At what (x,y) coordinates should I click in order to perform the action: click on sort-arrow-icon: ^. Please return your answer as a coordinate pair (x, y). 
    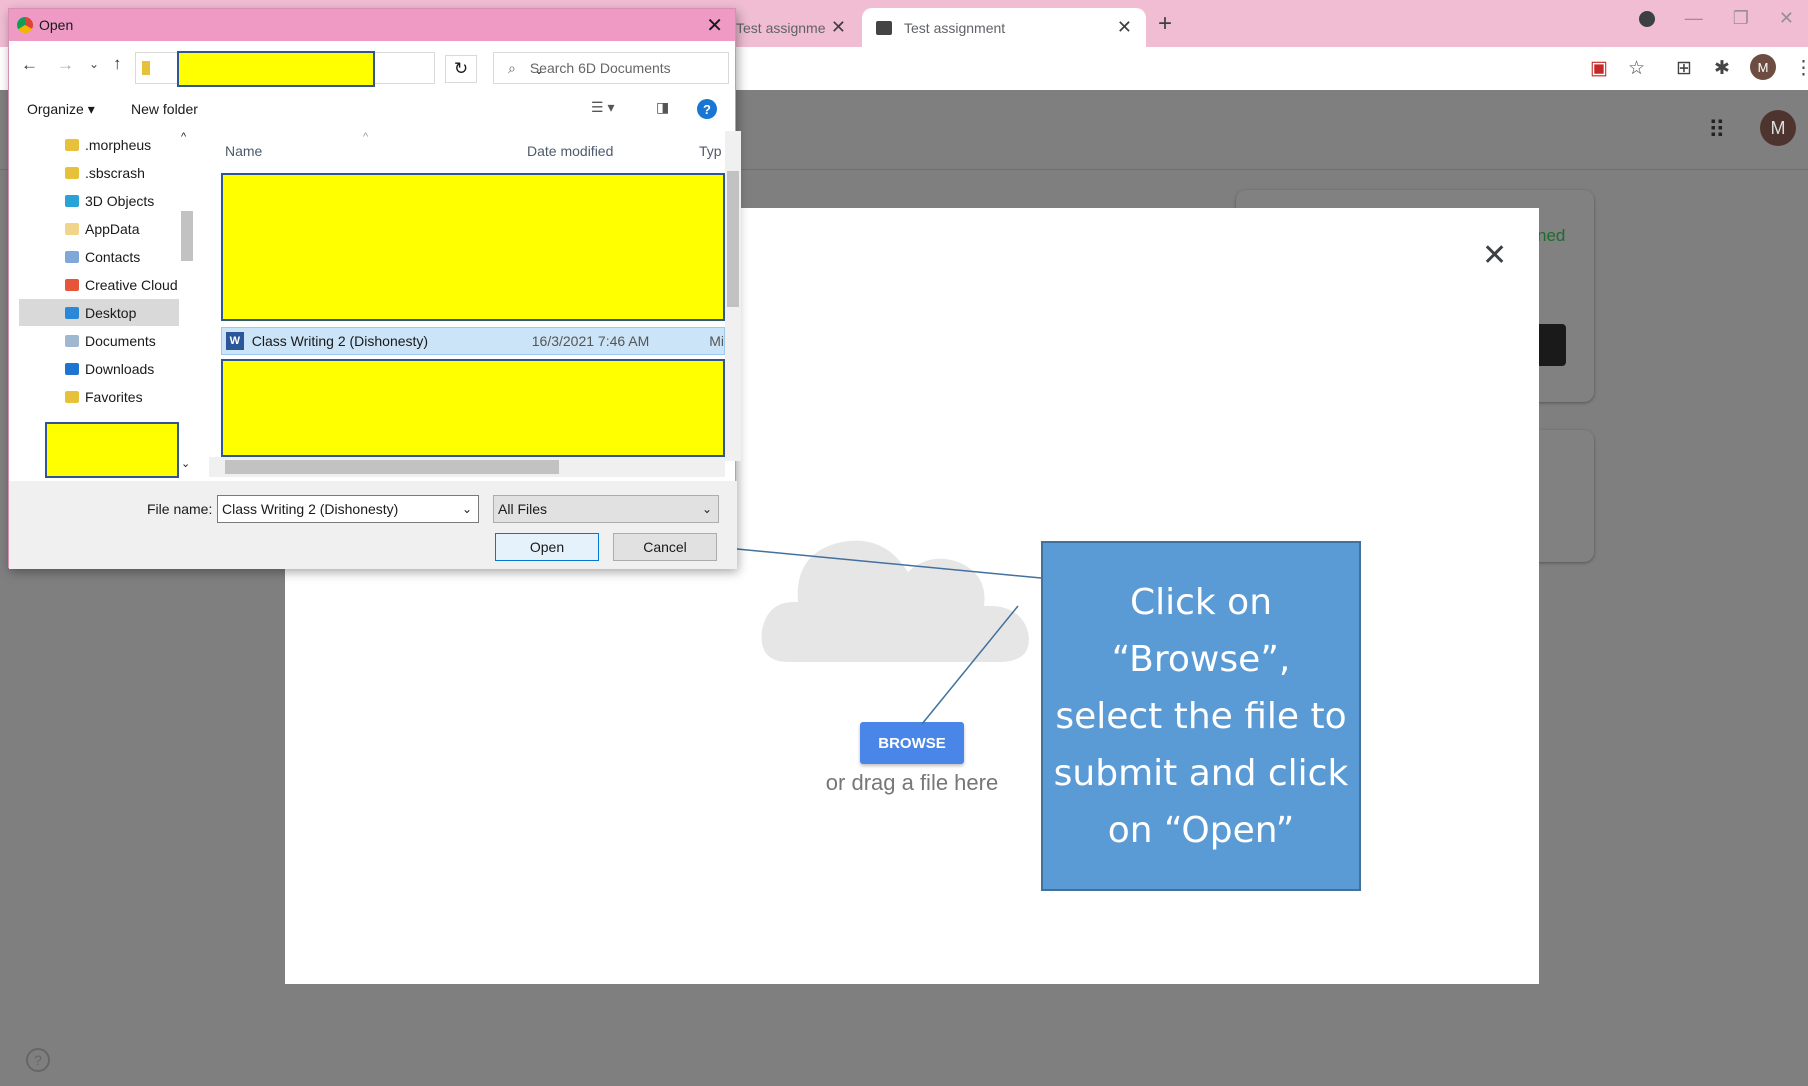
    Looking at the image, I should click on (366, 137).